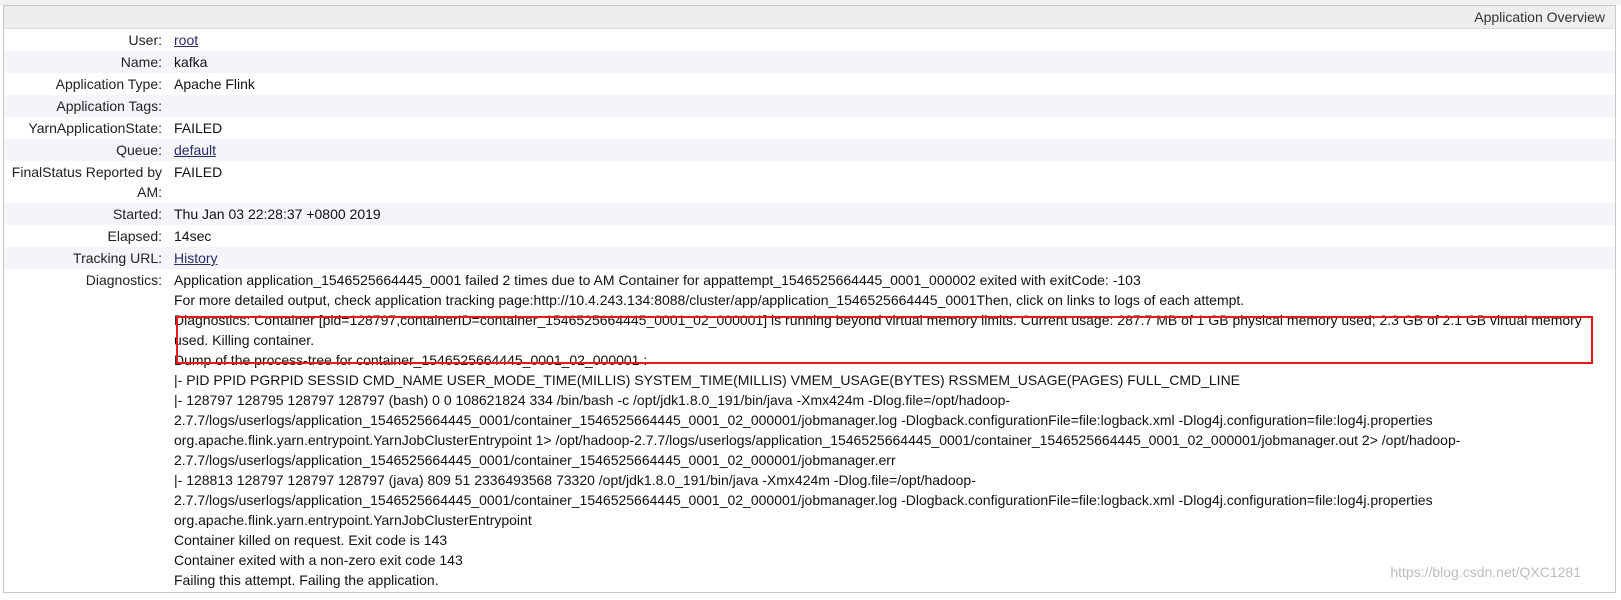  Describe the element at coordinates (809, 128) in the screenshot. I see `row-yarn-state: YarnApplicationState: FAILED` at that location.